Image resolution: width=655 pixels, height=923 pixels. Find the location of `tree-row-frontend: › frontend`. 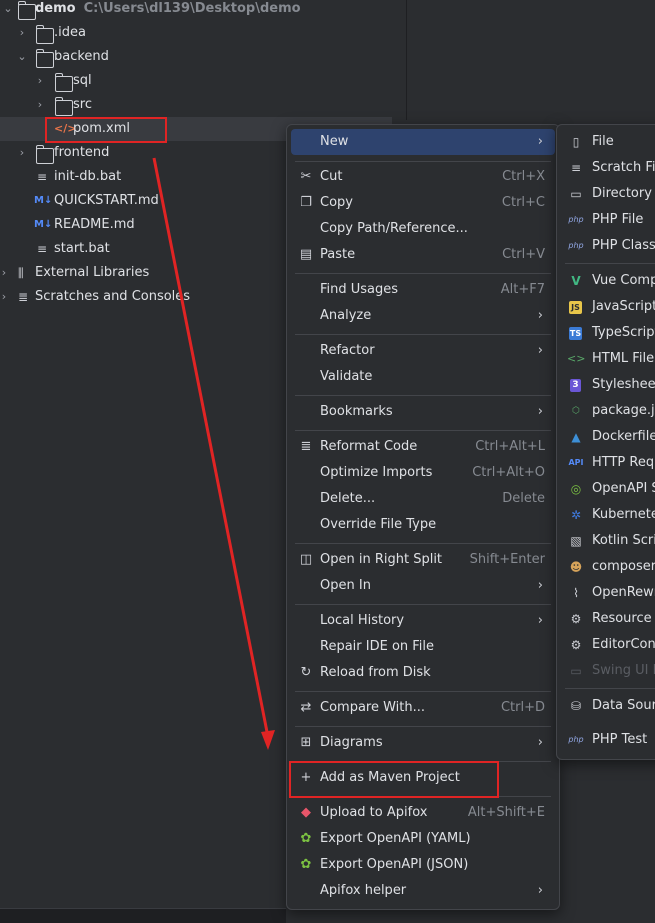

tree-row-frontend: › frontend is located at coordinates (143, 153).